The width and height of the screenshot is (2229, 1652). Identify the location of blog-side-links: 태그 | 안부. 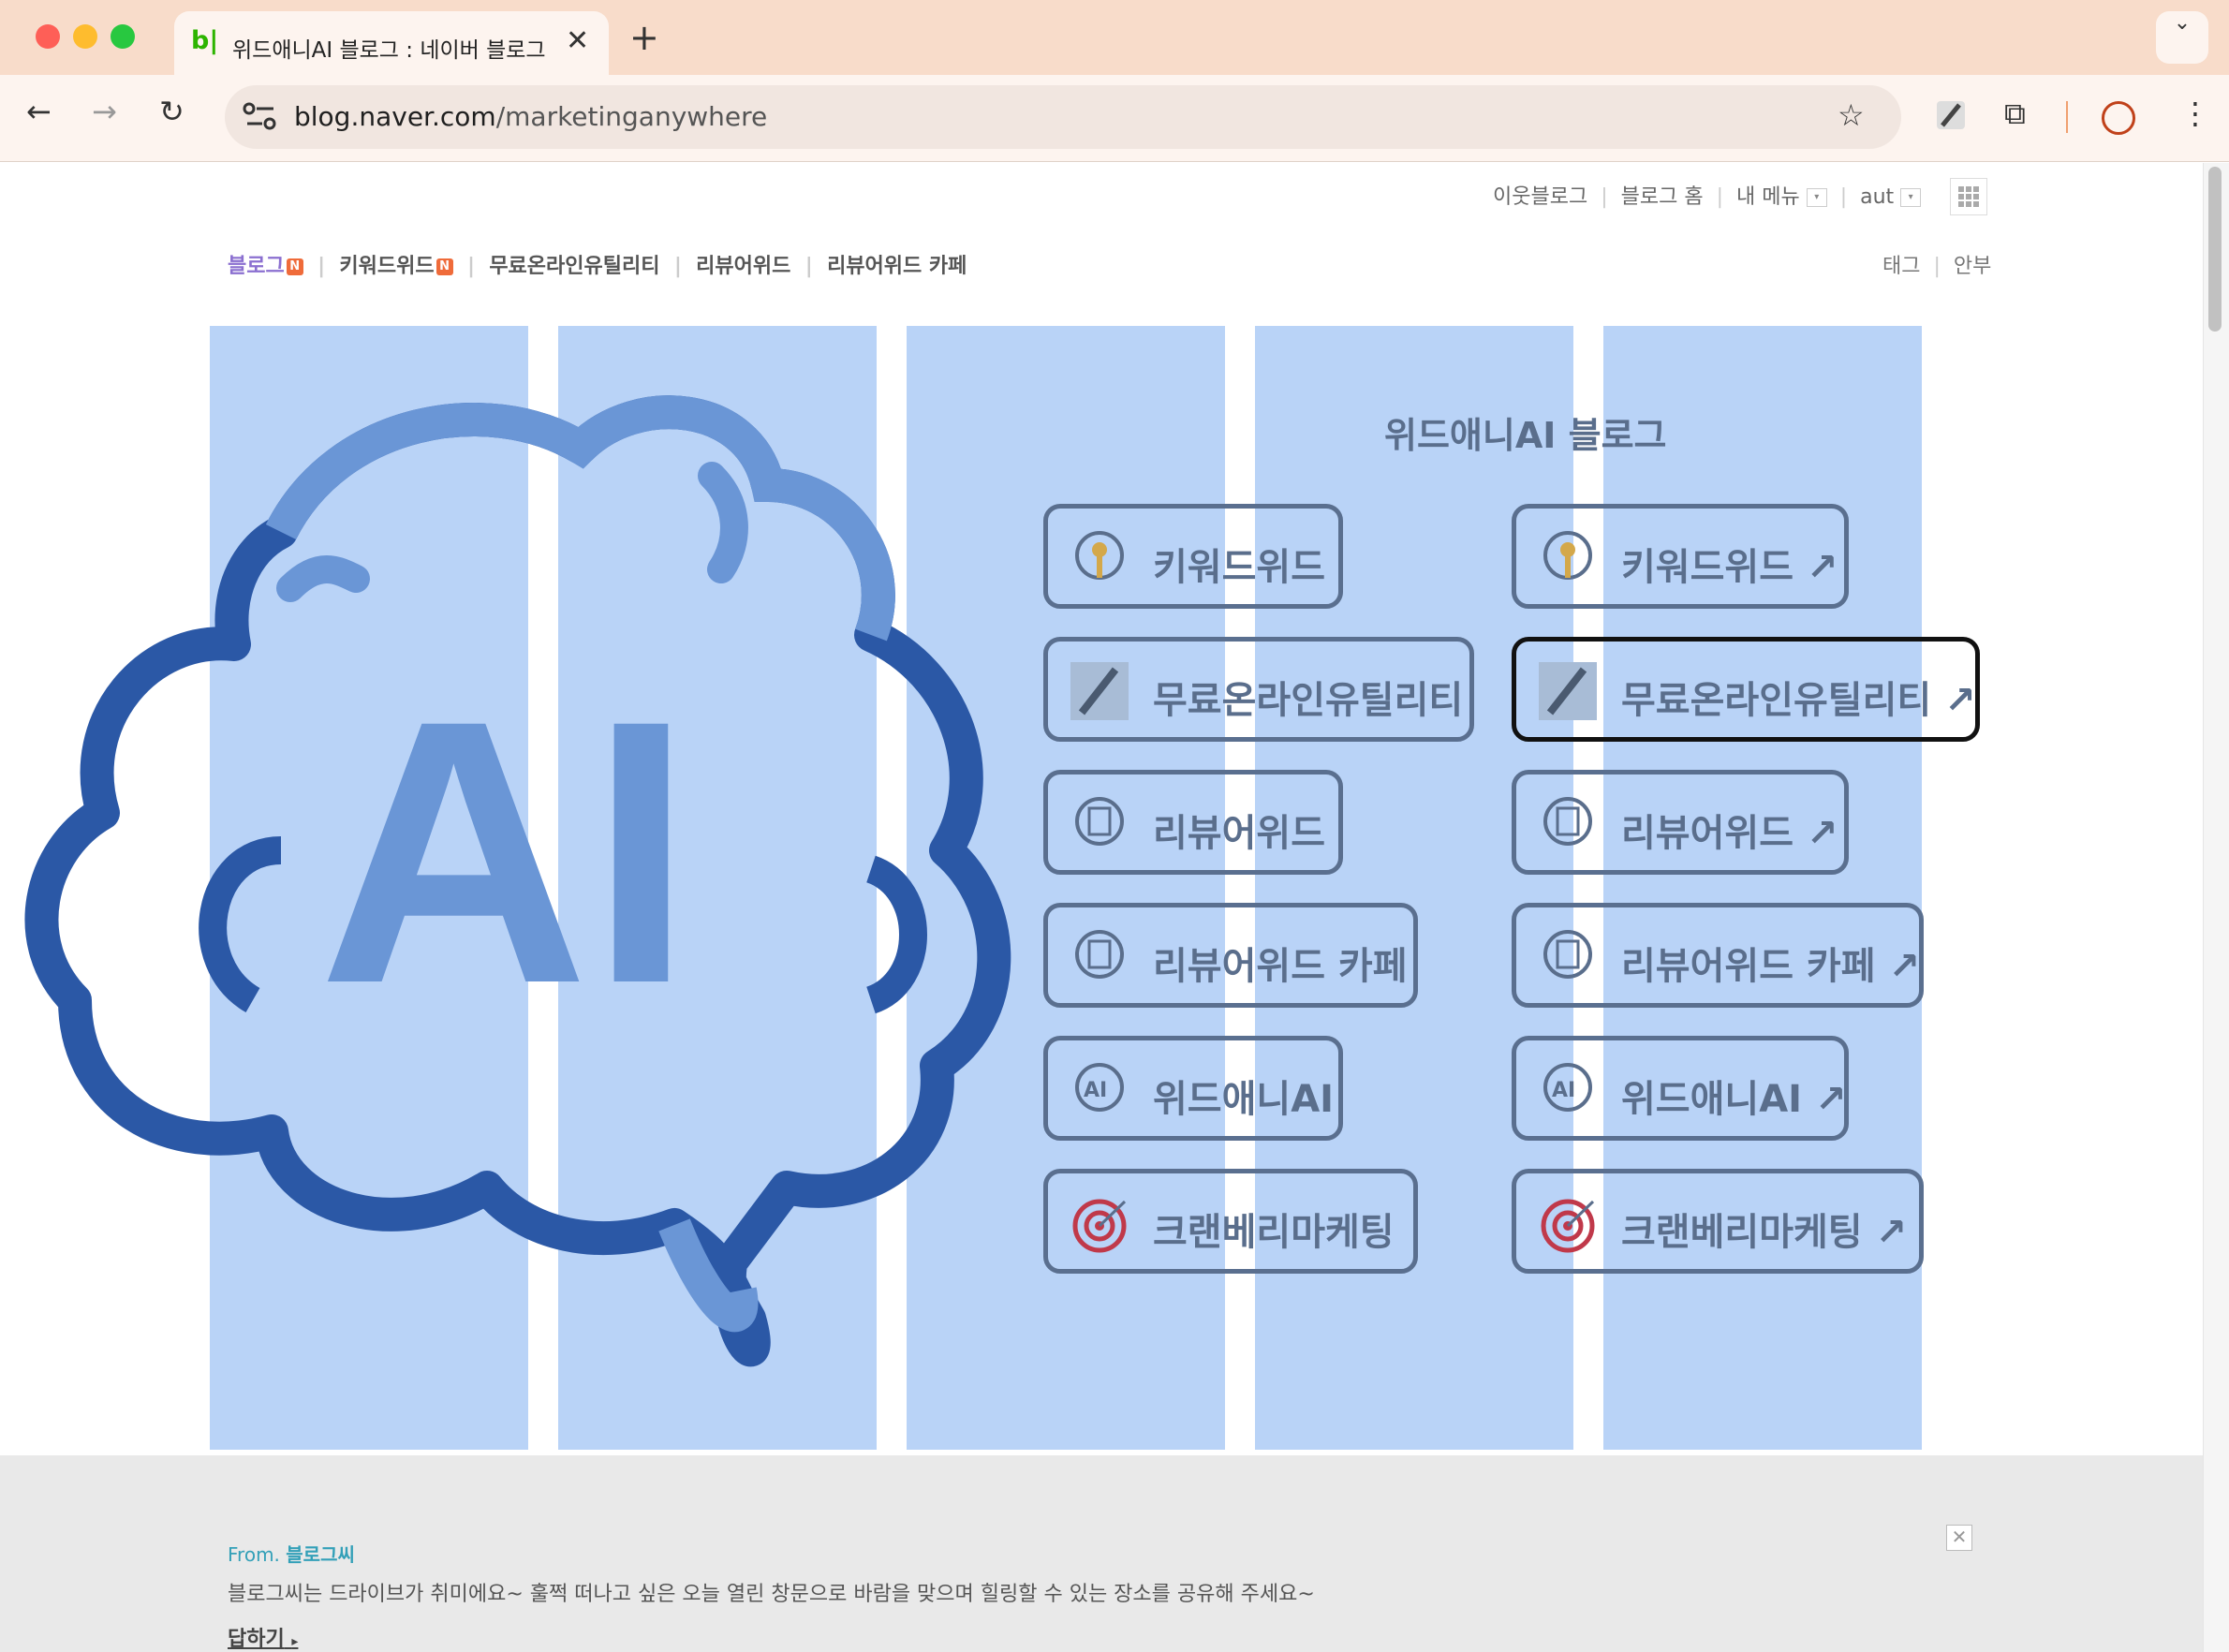
(1936, 264).